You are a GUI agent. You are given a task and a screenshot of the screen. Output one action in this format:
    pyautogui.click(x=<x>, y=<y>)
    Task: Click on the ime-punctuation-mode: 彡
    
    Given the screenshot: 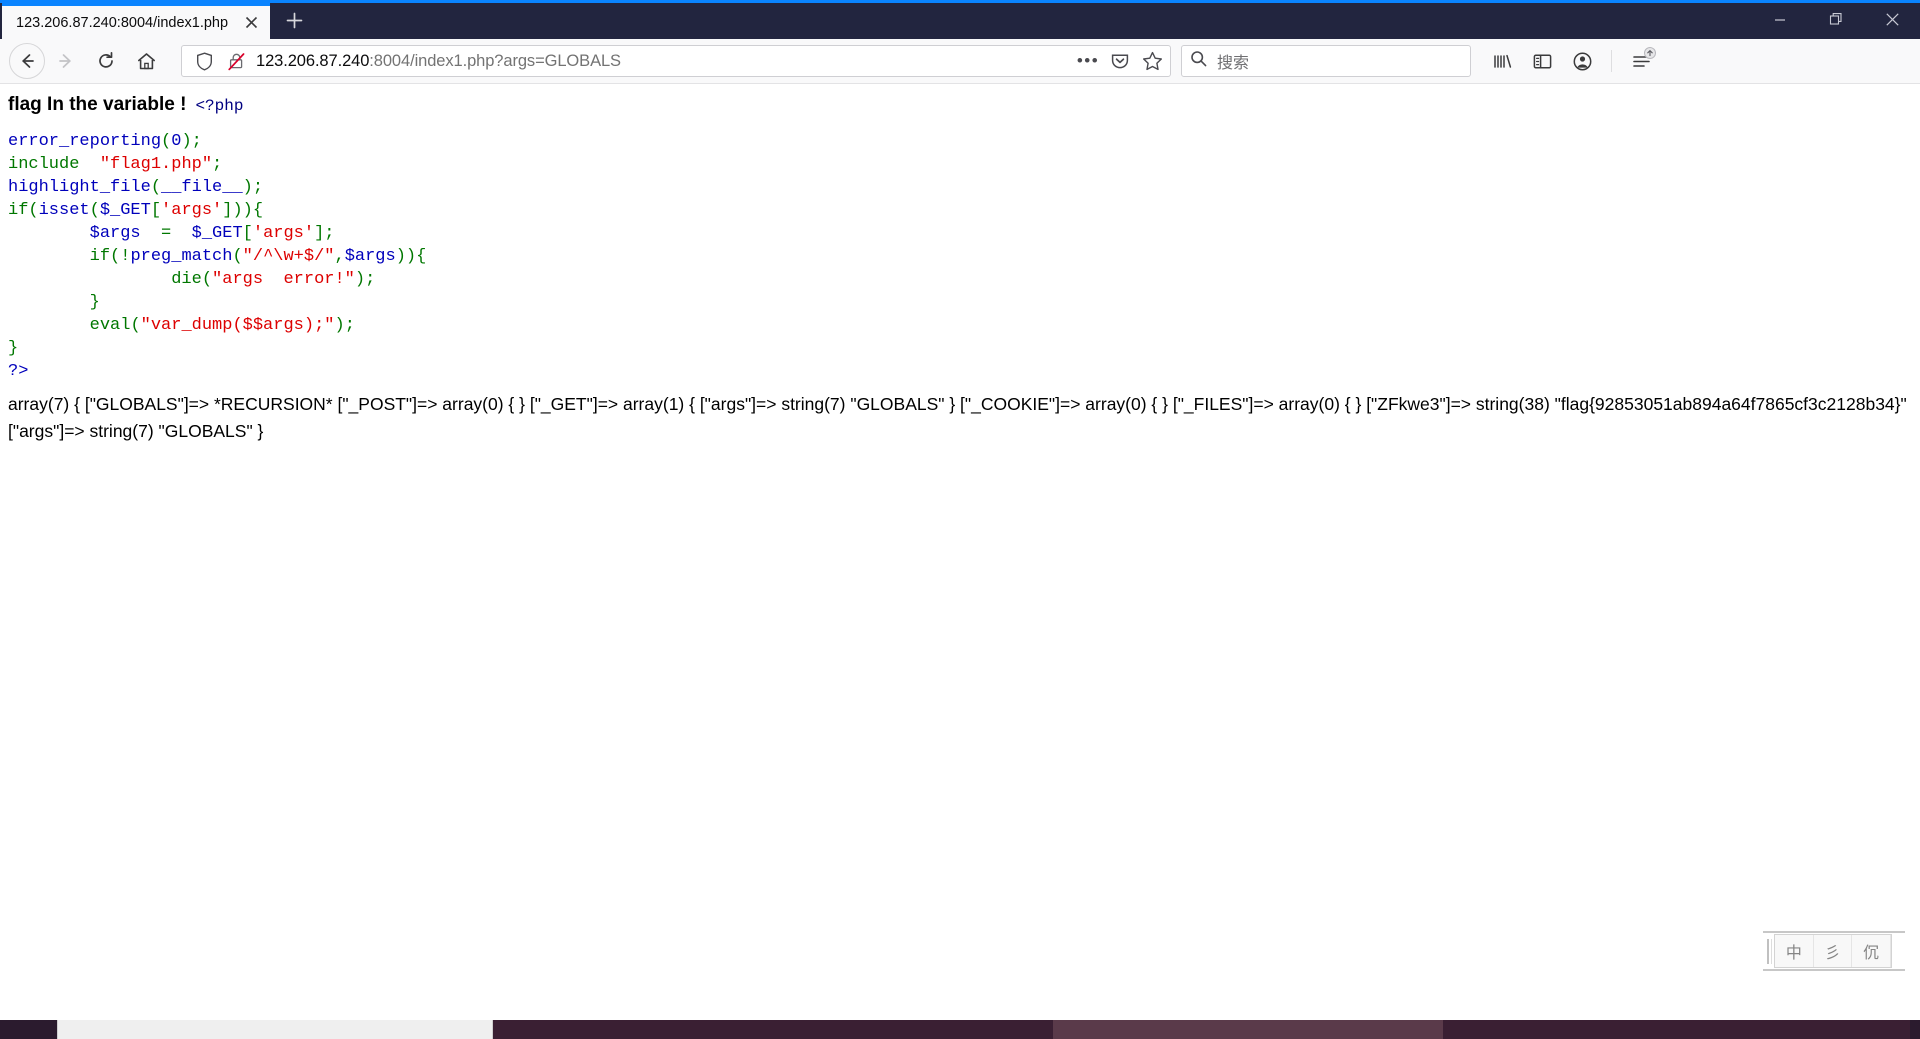 What is the action you would take?
    pyautogui.click(x=1833, y=951)
    